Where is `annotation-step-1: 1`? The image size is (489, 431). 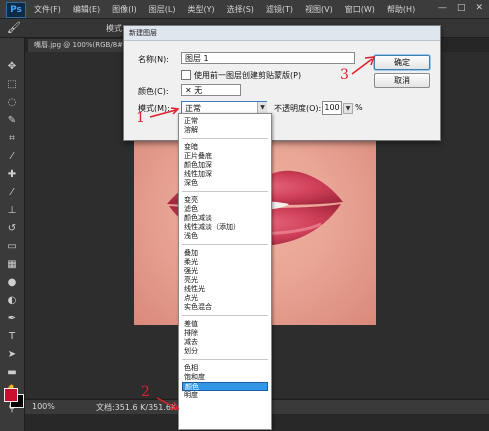
annotation-step-1: 1 is located at coordinates (140, 118).